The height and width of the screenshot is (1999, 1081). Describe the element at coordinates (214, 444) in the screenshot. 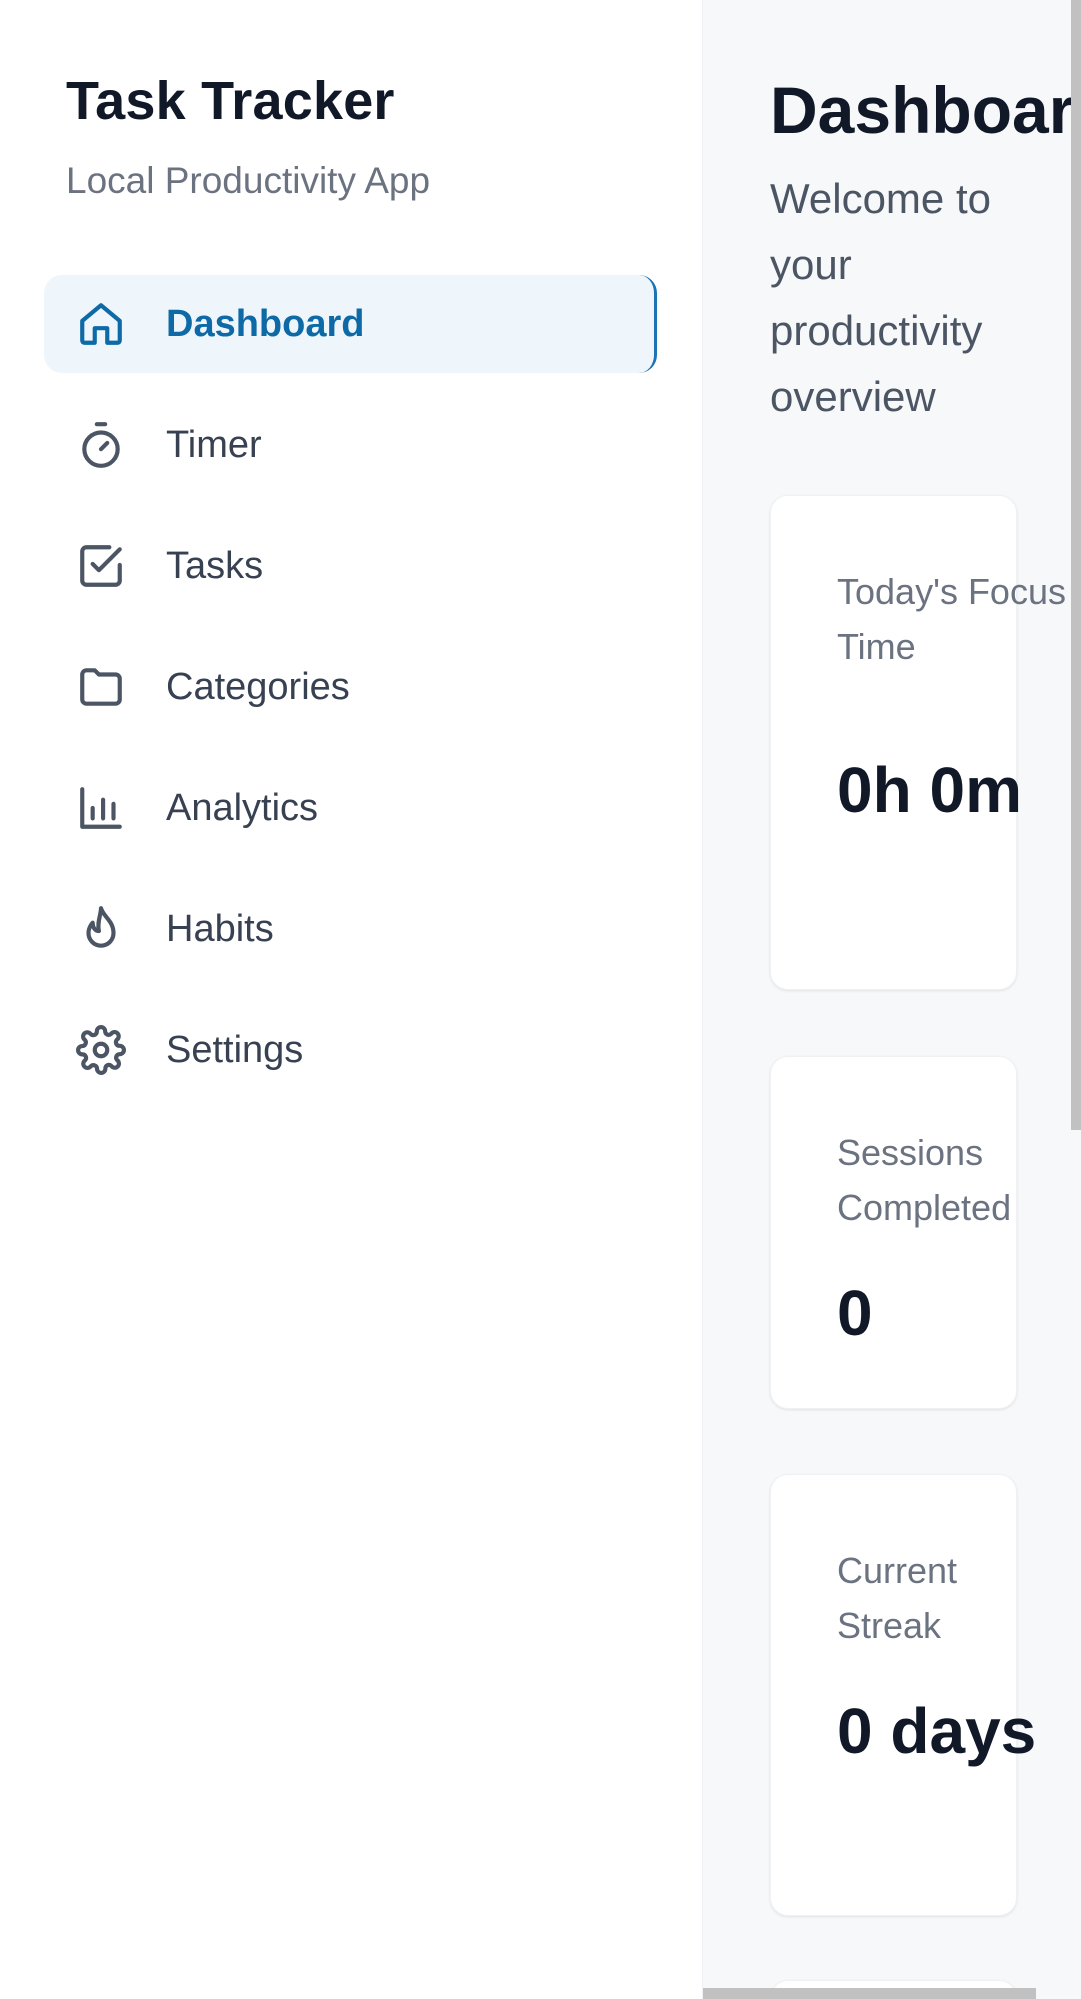

I see `sidebar-item-label: Timer` at that location.